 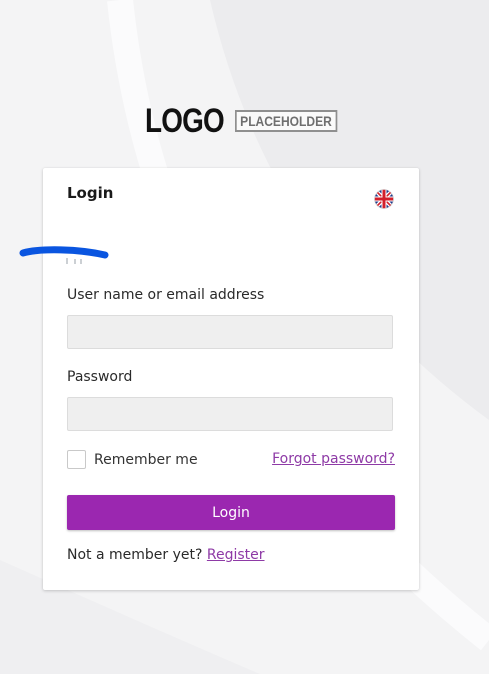 I want to click on register-link: Register, so click(x=236, y=555).